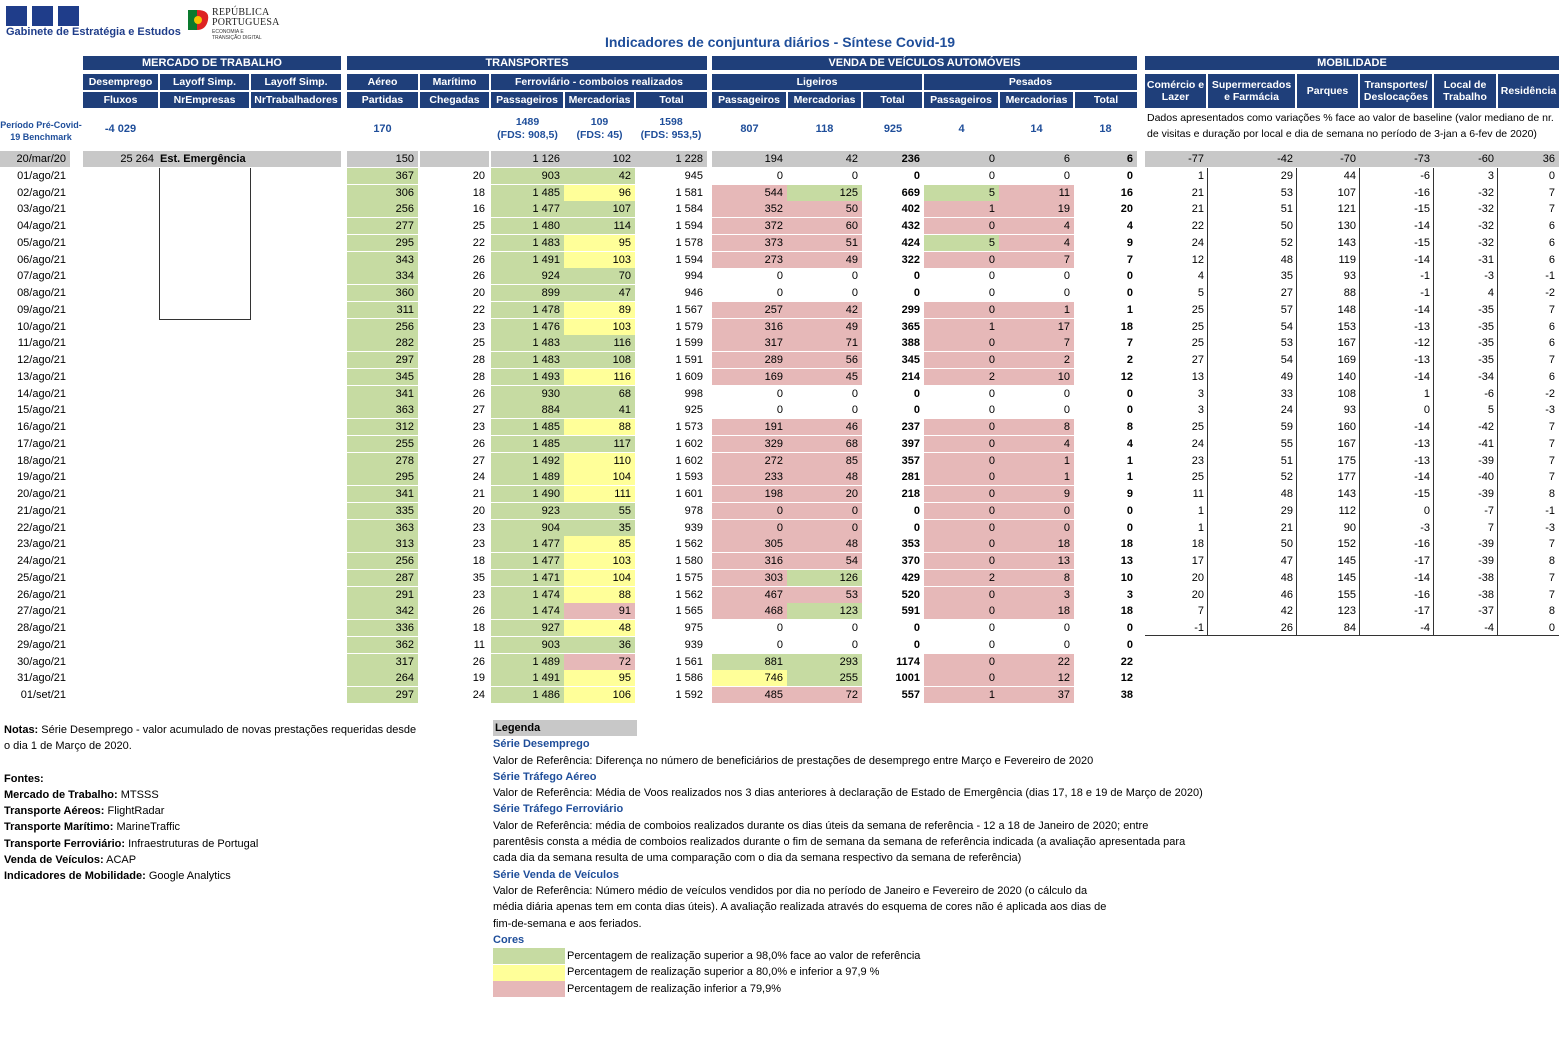 This screenshot has height=1063, width=1560. Describe the element at coordinates (1422, 494) in the screenshot. I see `row-mobilidade: -15` at that location.